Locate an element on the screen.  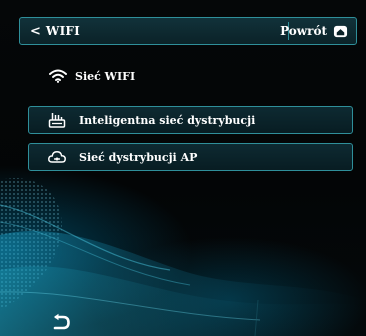
chevron-left-icon: < is located at coordinates (35, 31).